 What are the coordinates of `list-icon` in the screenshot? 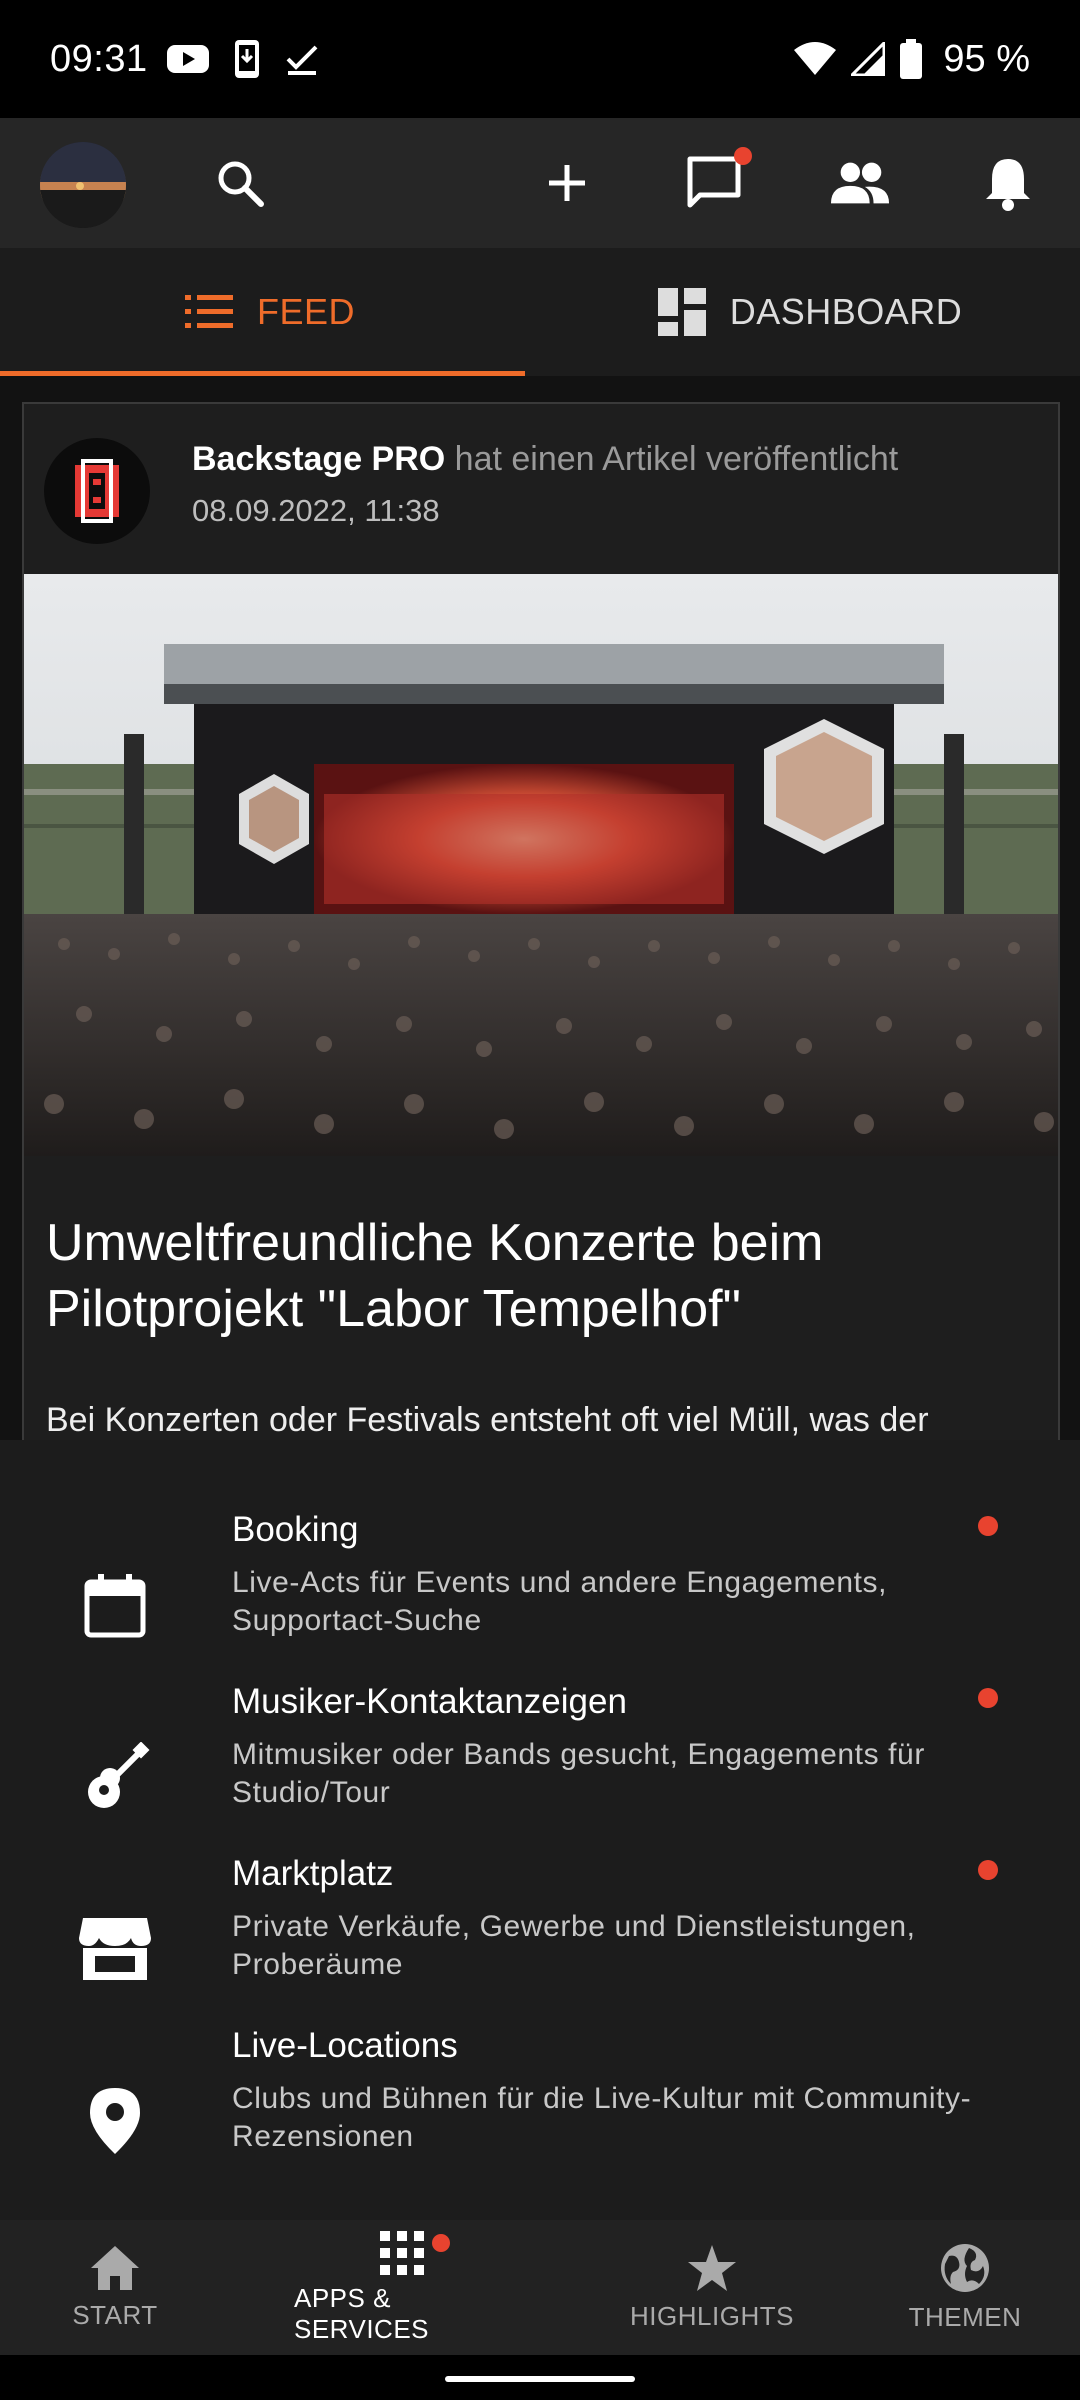 It's located at (208, 311).